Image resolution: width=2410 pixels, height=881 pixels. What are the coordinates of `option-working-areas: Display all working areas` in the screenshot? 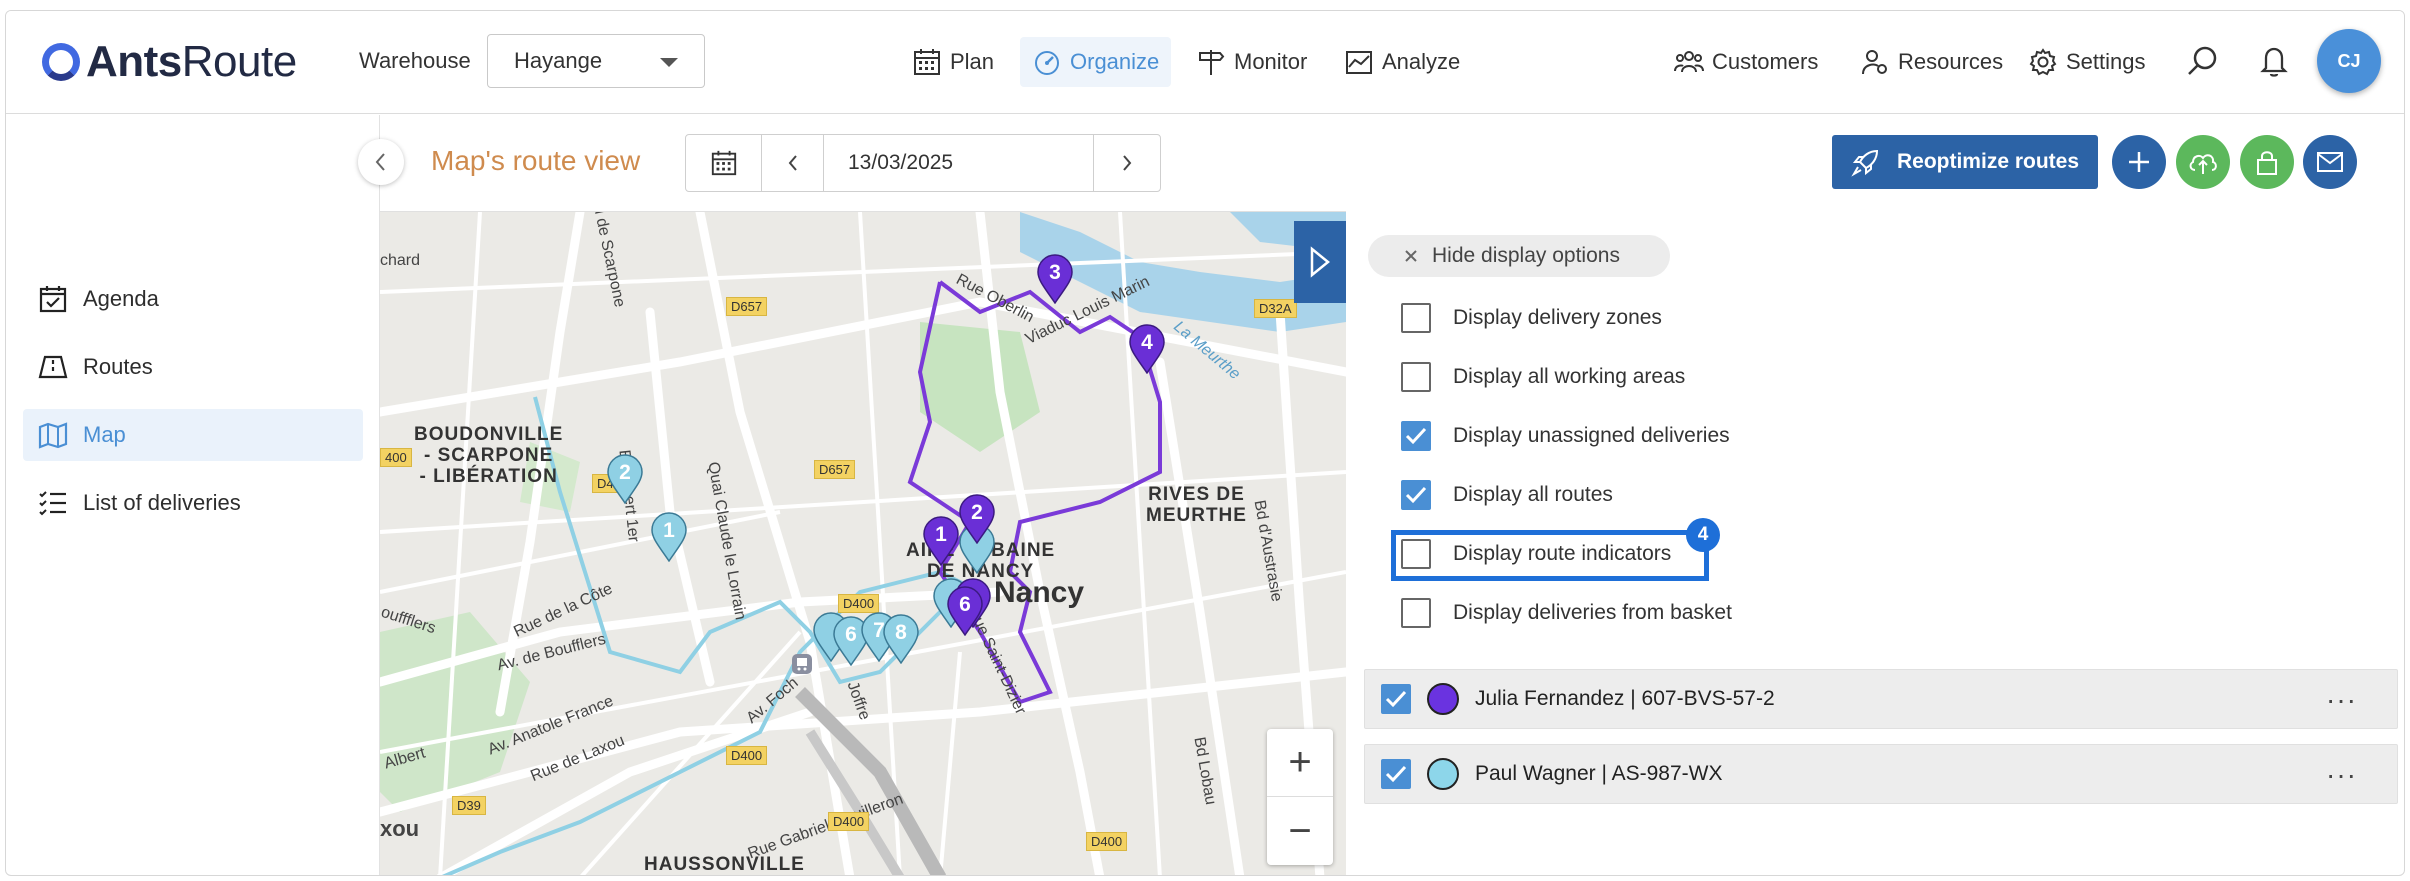 It's located at (1543, 377).